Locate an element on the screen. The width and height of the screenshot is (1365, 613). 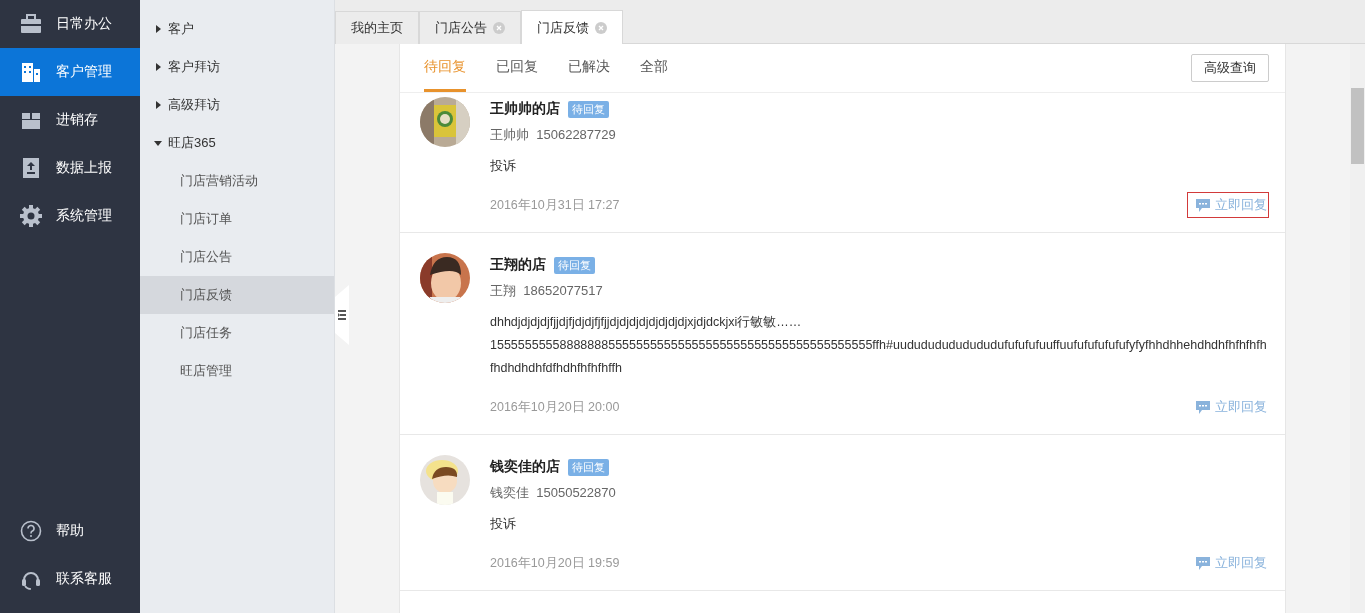
submenu-item: 旺店365 is located at coordinates (237, 143).